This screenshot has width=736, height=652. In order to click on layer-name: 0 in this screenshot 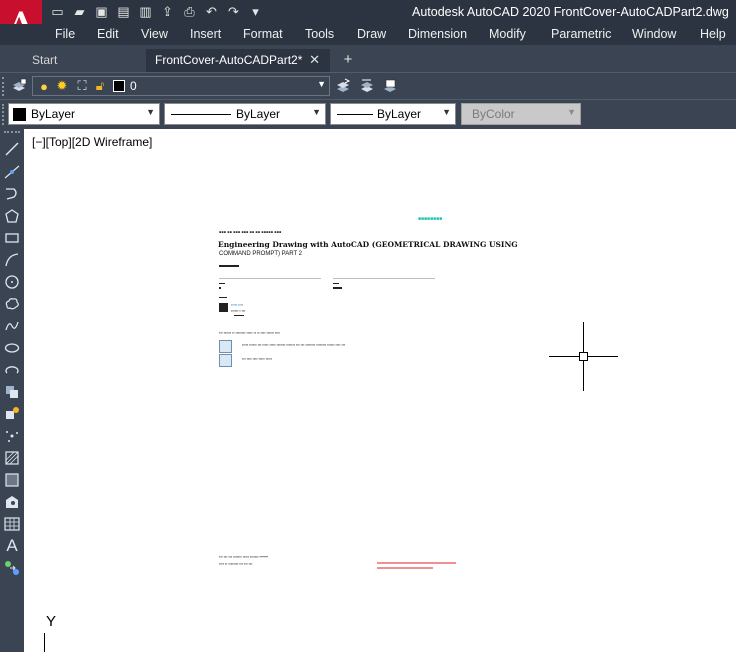, I will do `click(133, 86)`.